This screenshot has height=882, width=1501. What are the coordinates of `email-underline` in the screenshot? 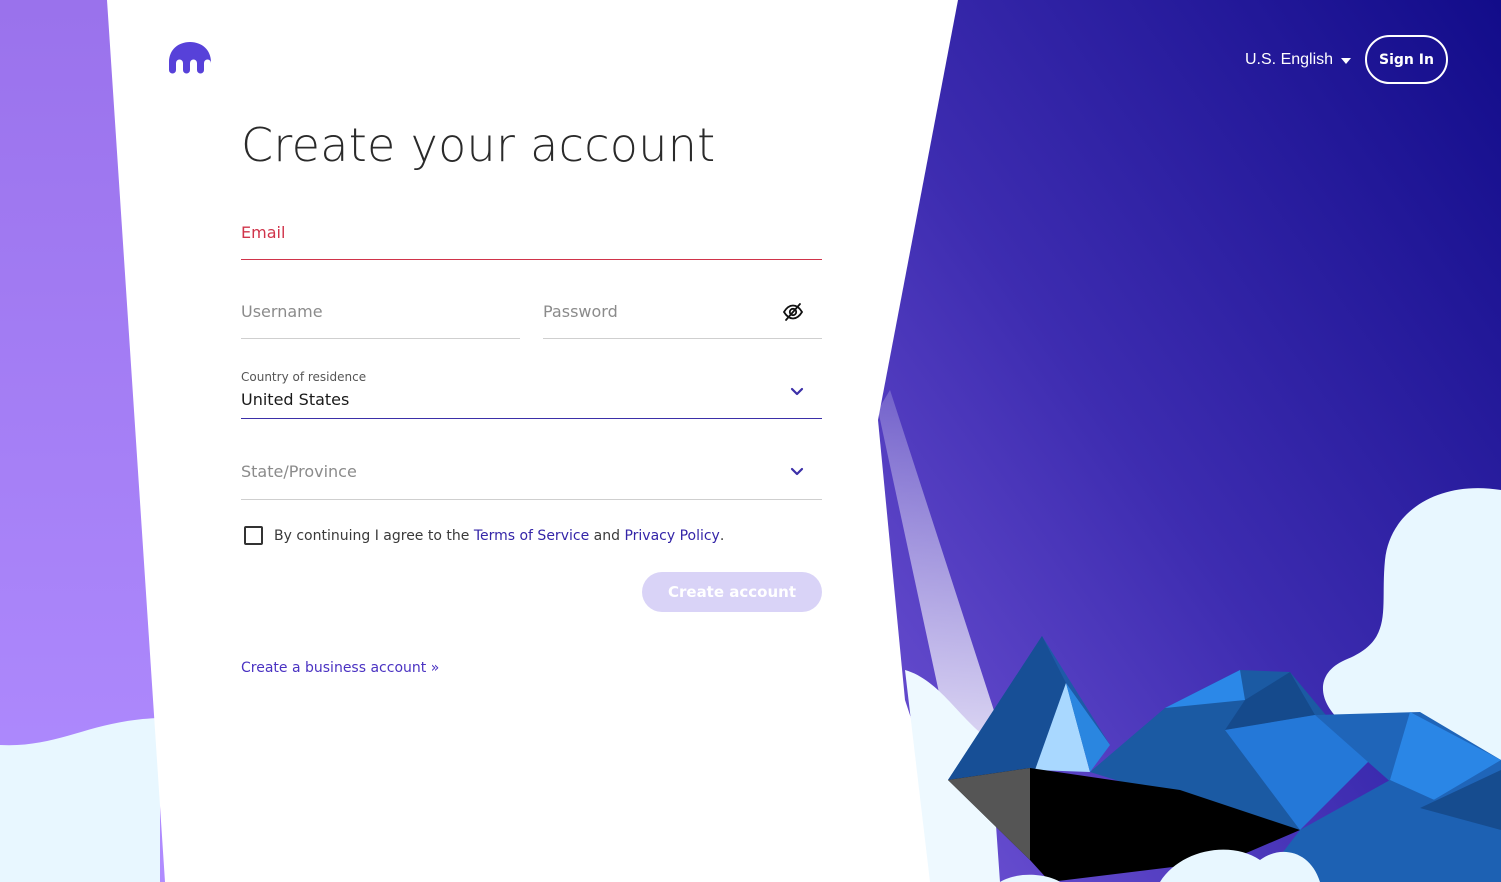 It's located at (531, 259).